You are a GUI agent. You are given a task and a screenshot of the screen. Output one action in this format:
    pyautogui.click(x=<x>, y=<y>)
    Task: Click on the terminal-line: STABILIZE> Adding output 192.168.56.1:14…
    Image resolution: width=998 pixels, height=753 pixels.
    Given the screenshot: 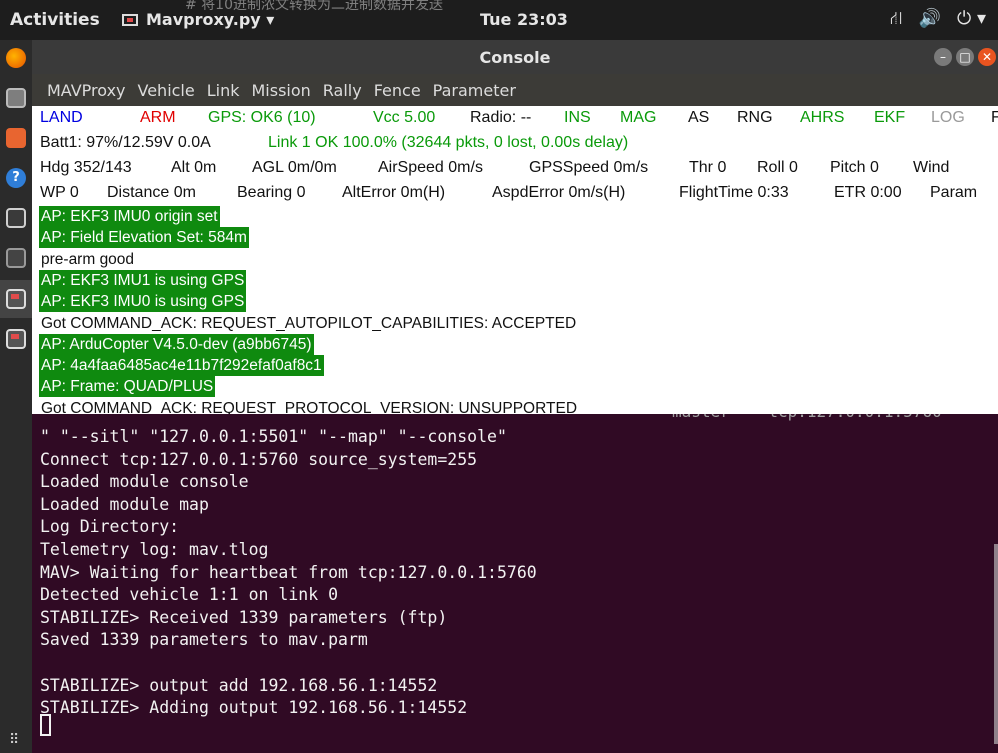 What is the action you would take?
    pyautogui.click(x=254, y=708)
    